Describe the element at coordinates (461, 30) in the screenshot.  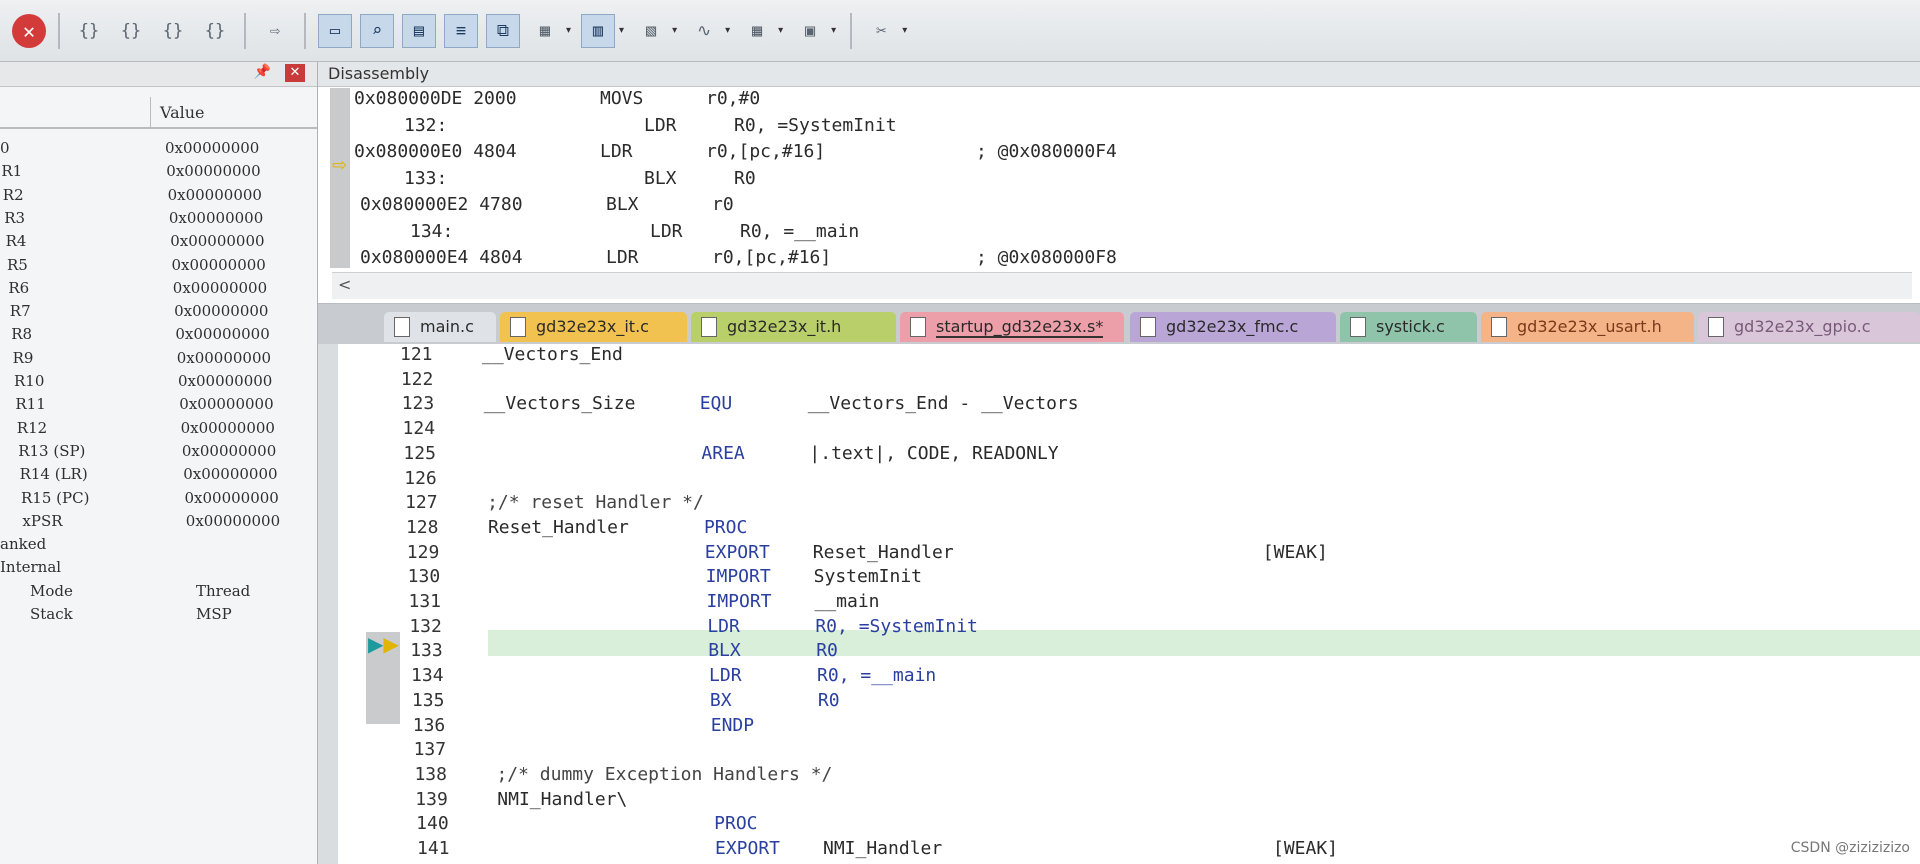
I see `registers-window-icon: ≡` at that location.